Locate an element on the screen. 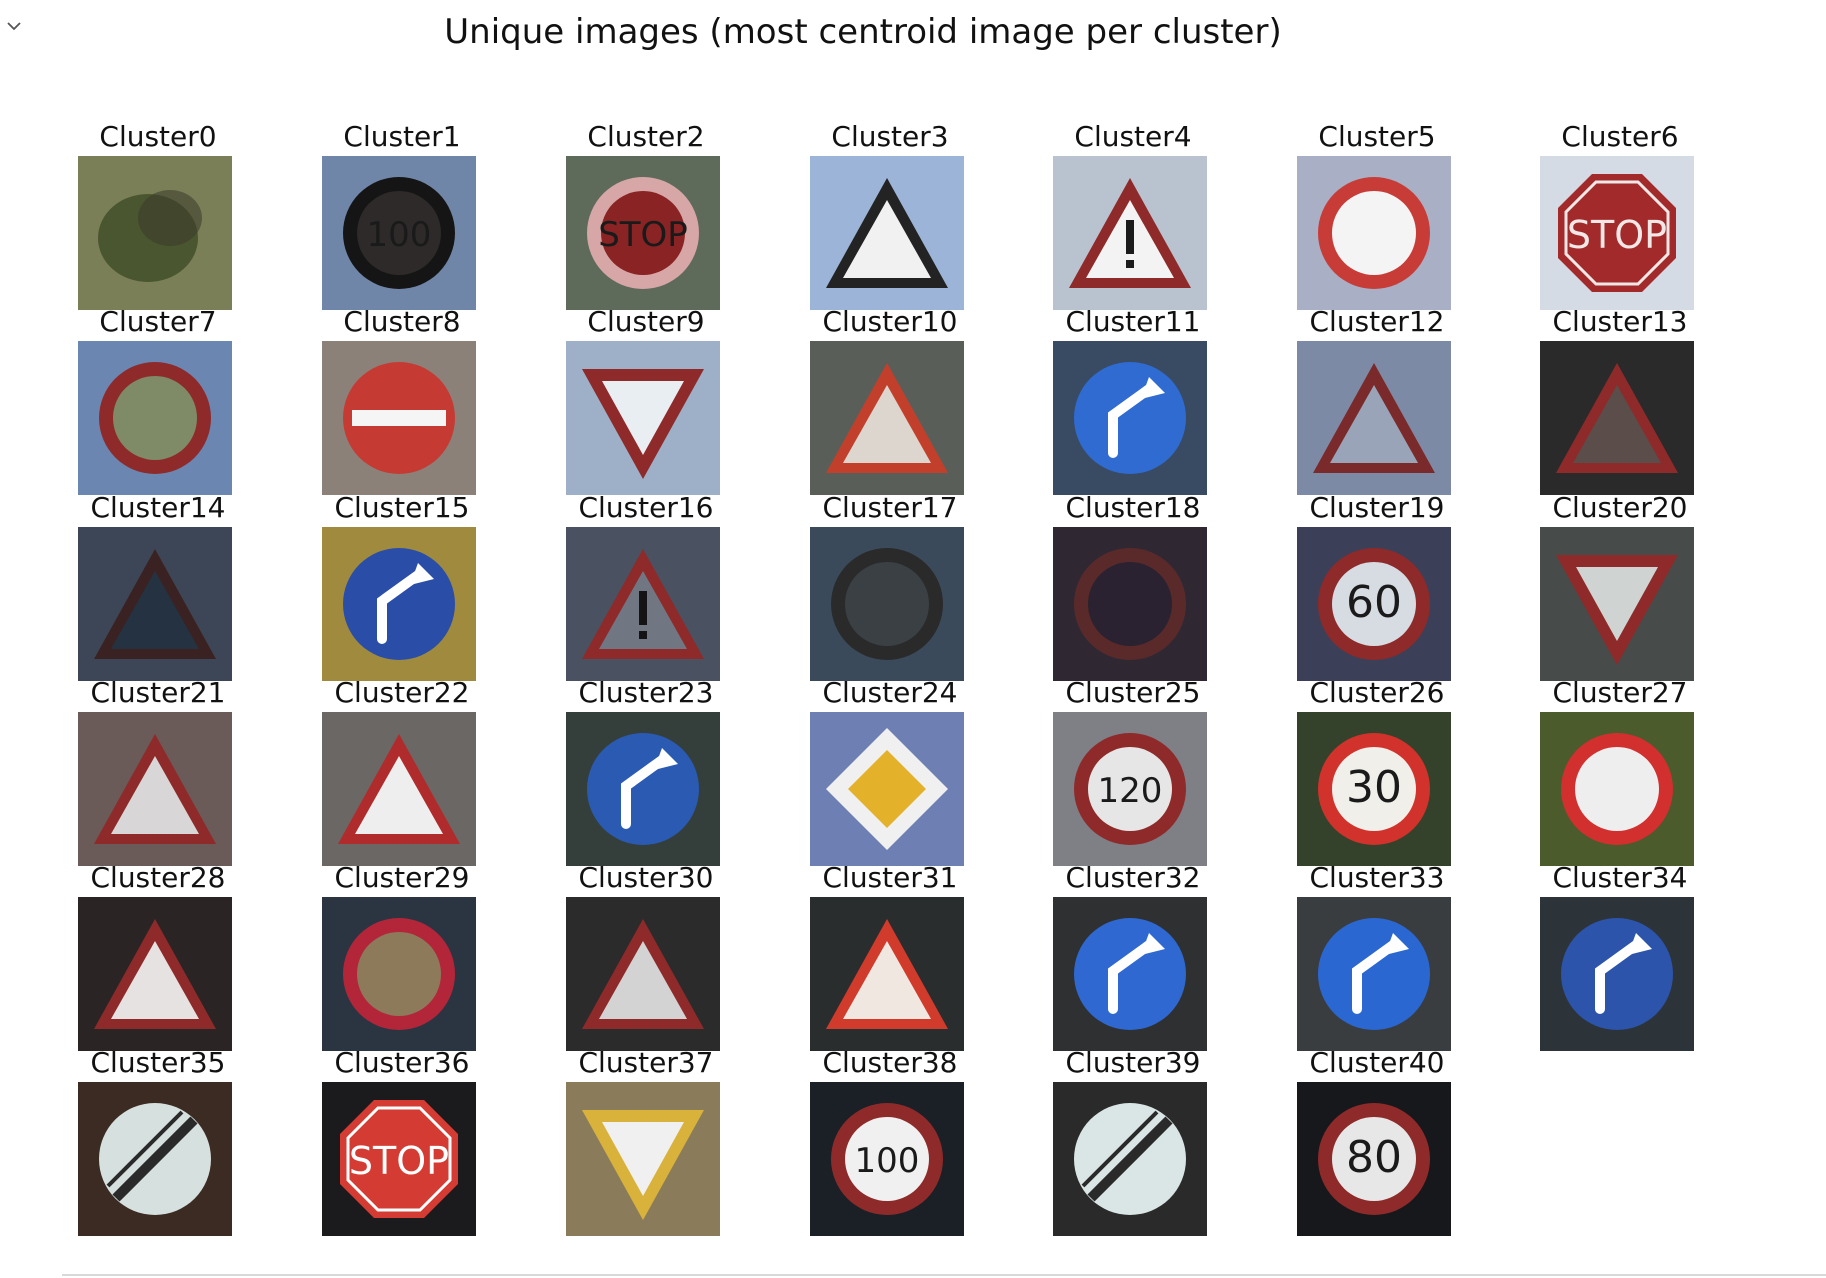 The width and height of the screenshot is (1826, 1278). cluster-cell: Cluster4 is located at coordinates (1133, 216).